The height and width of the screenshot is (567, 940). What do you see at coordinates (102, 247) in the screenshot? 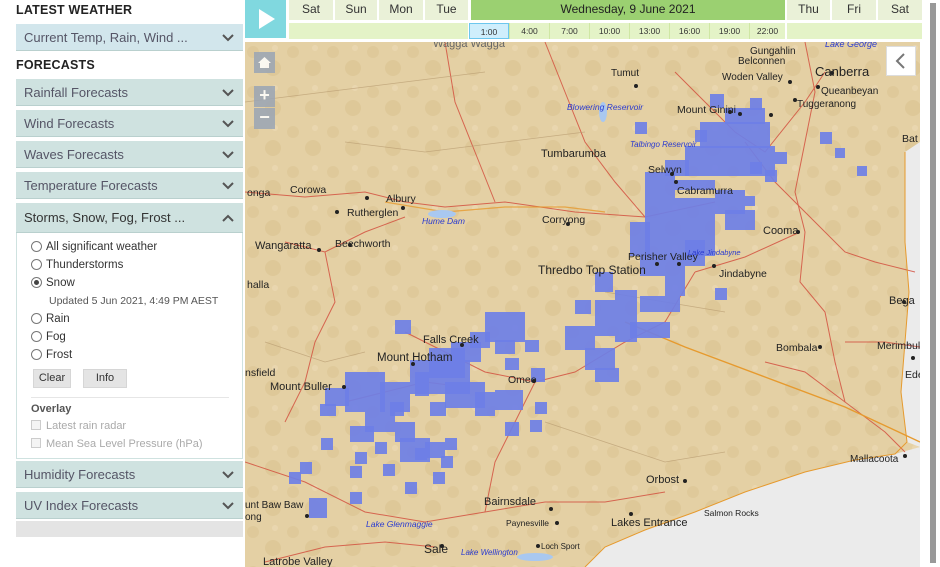
I see `radio-label: All significant weather` at bounding box center [102, 247].